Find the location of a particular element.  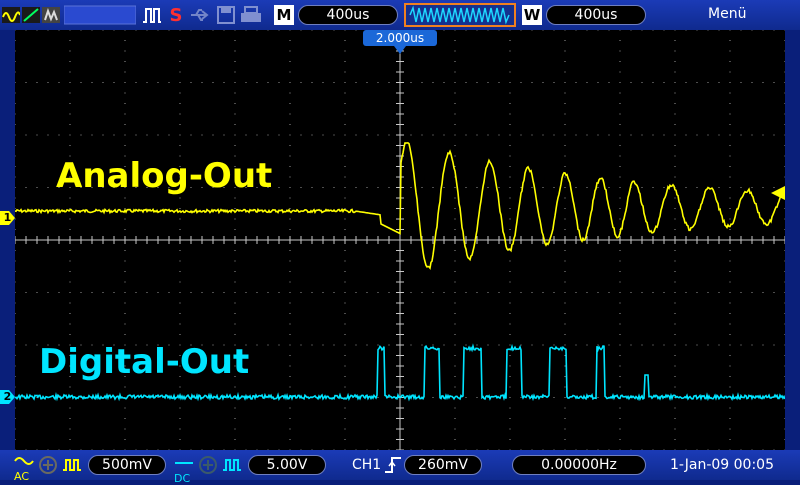

menu-button: Menü is located at coordinates (727, 14).